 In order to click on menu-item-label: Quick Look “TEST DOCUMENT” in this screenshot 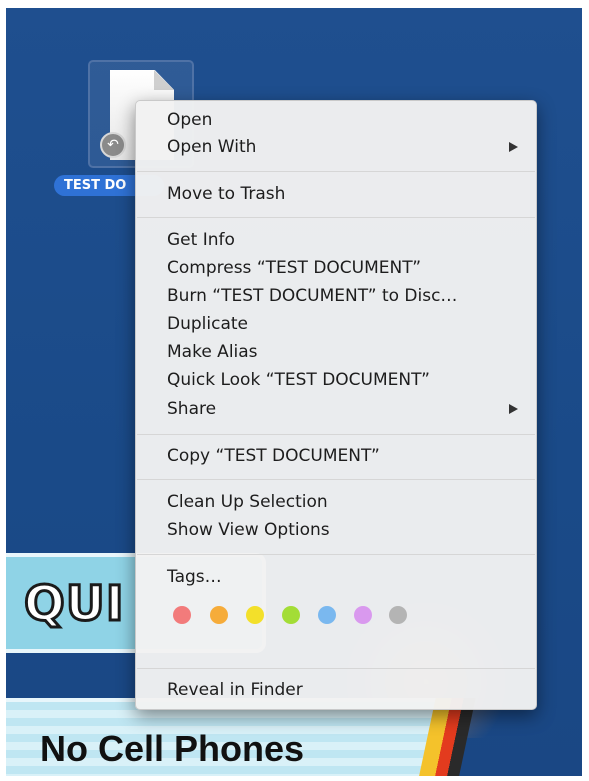, I will do `click(298, 380)`.